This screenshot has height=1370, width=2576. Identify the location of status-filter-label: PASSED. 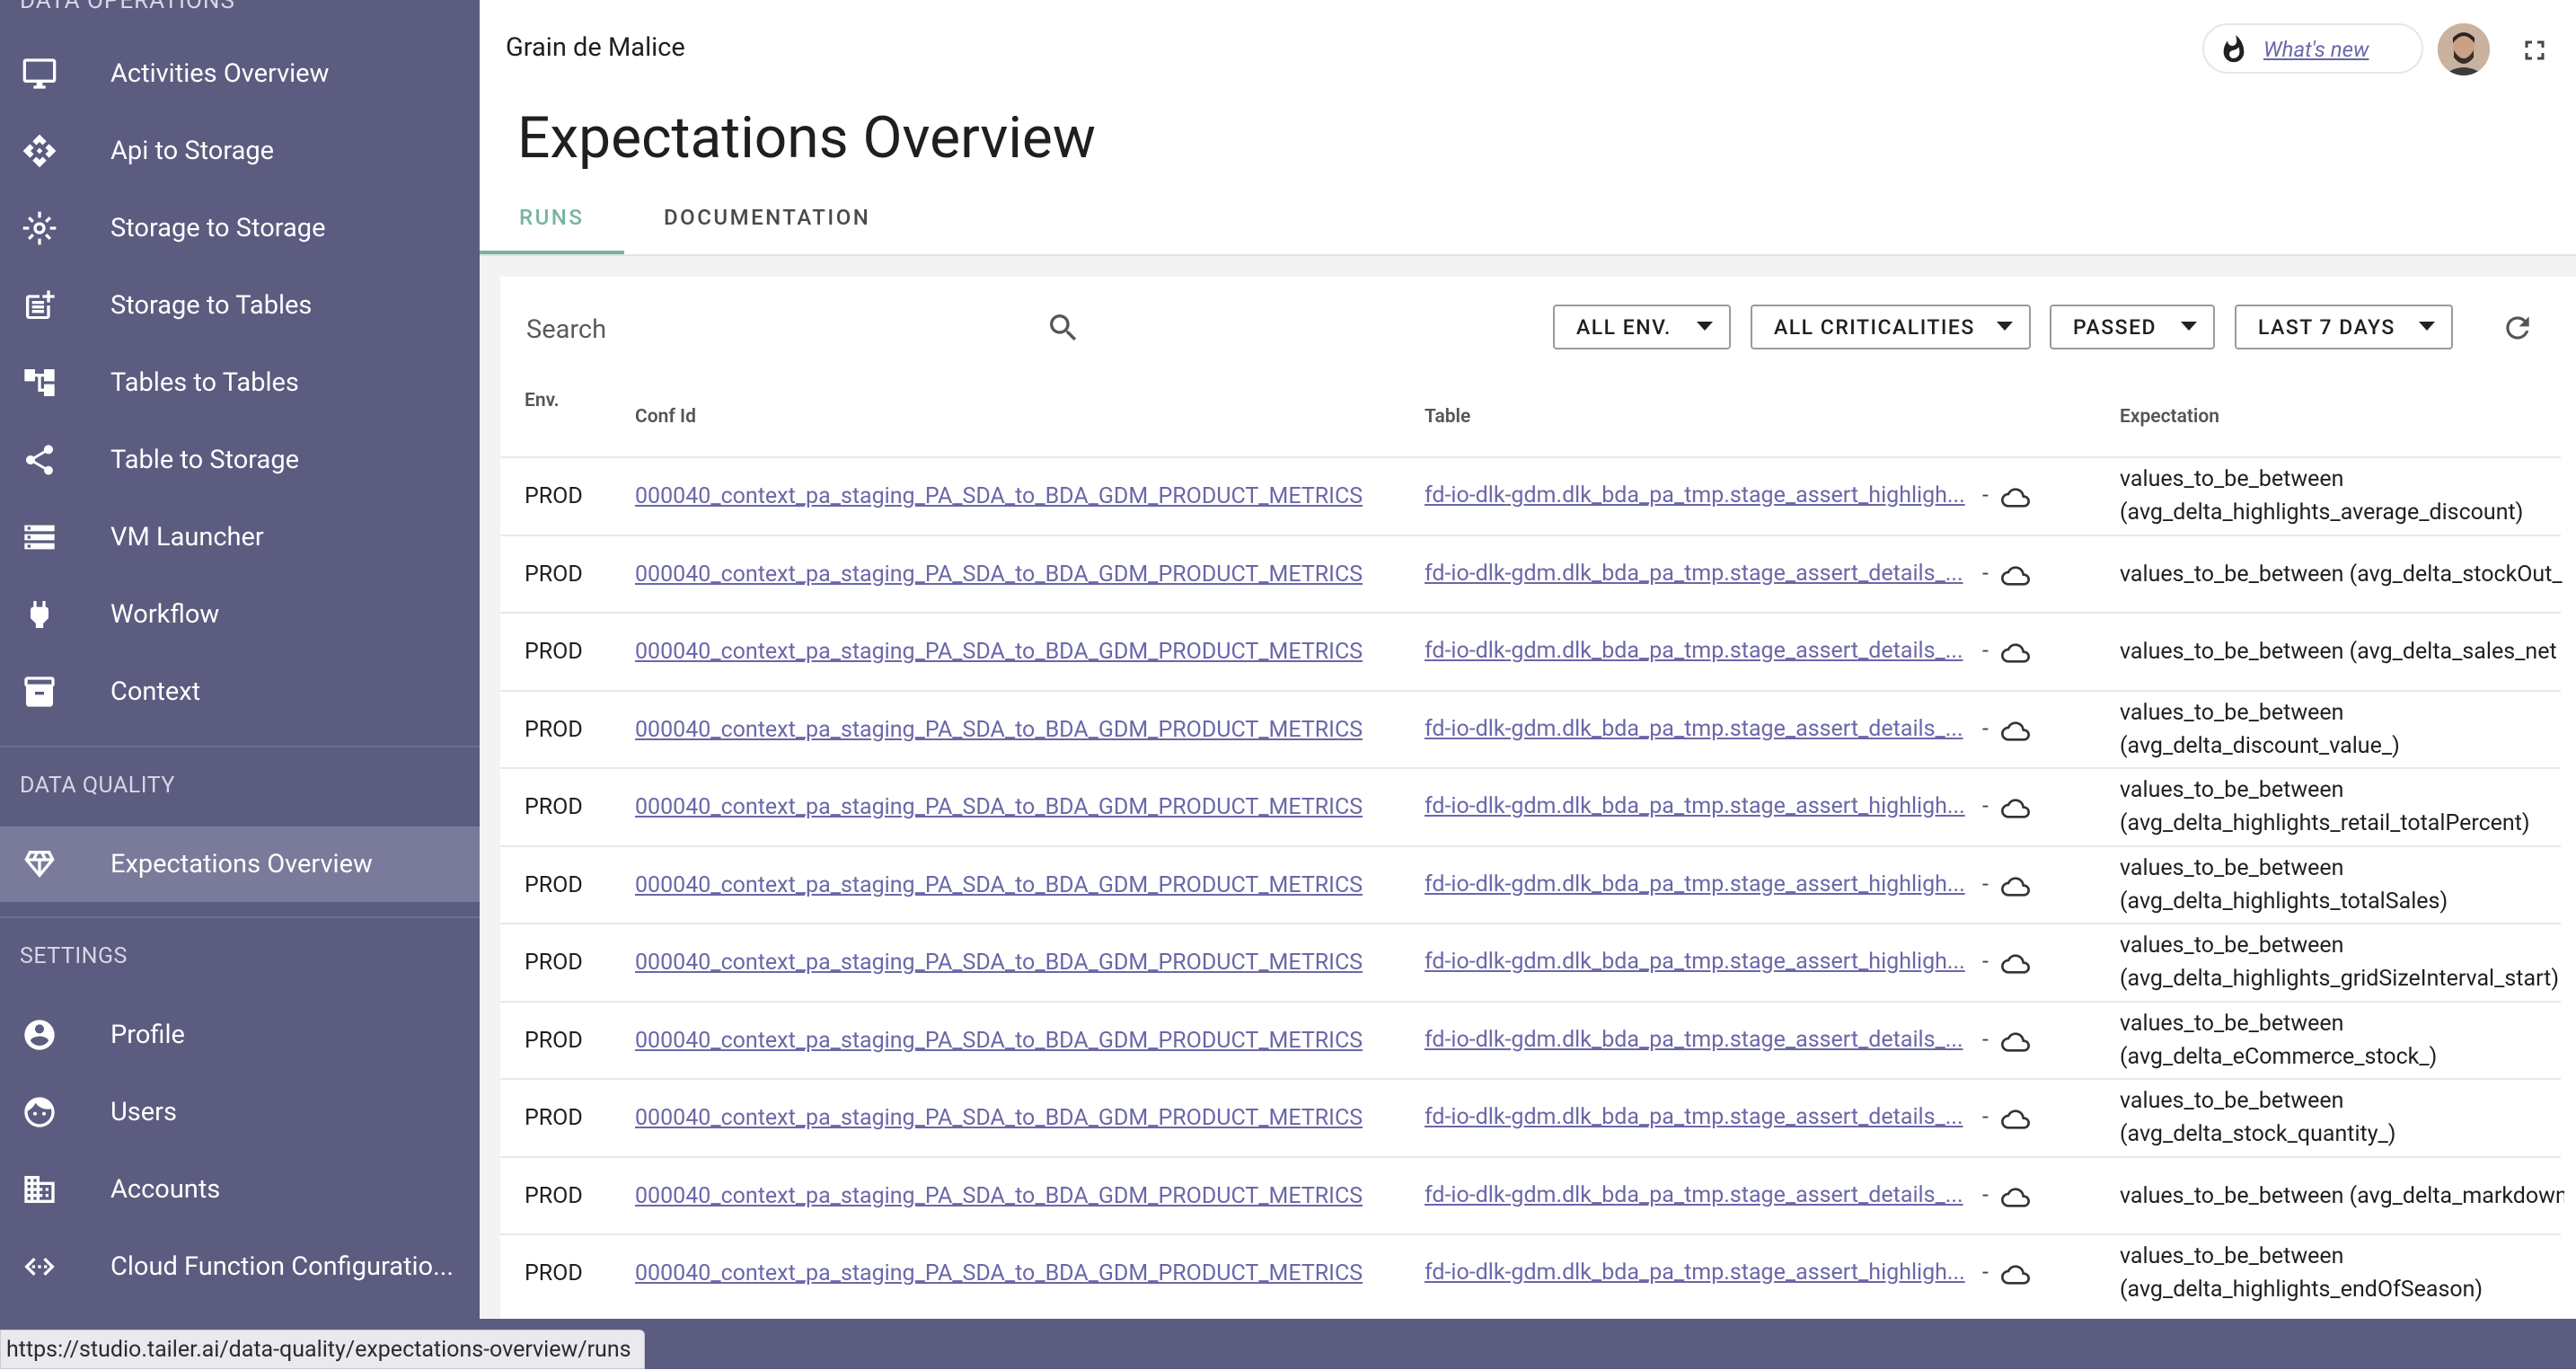
(2115, 327).